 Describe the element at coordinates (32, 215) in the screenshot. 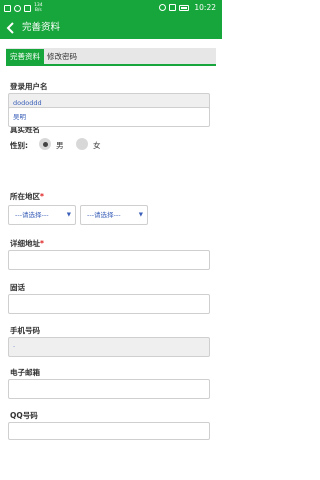

I see `province-select-value: ---请选择---` at that location.